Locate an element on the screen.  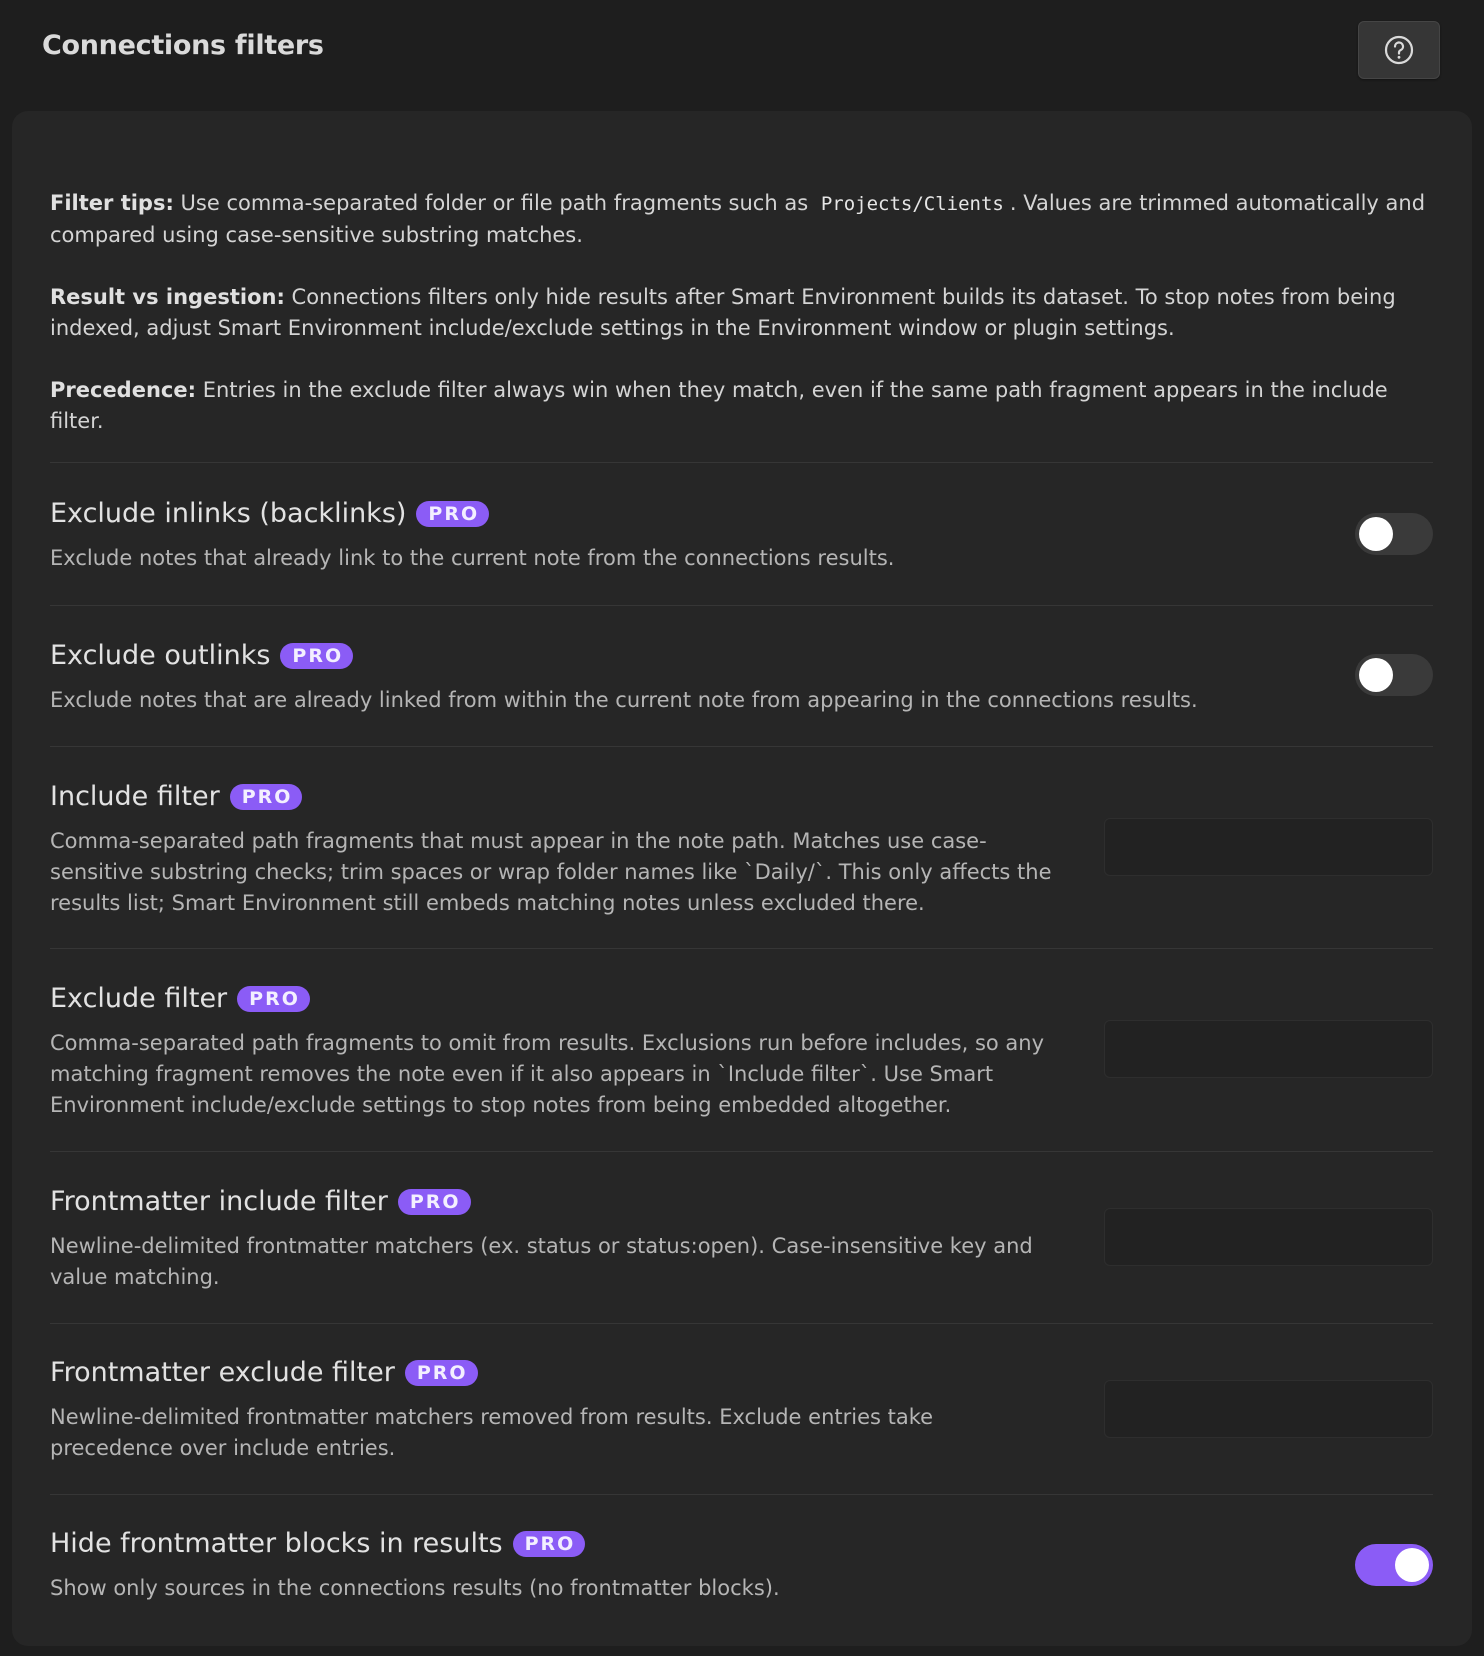
setting-name-exclude-filter: Exclude filter PRO is located at coordinates (180, 998).